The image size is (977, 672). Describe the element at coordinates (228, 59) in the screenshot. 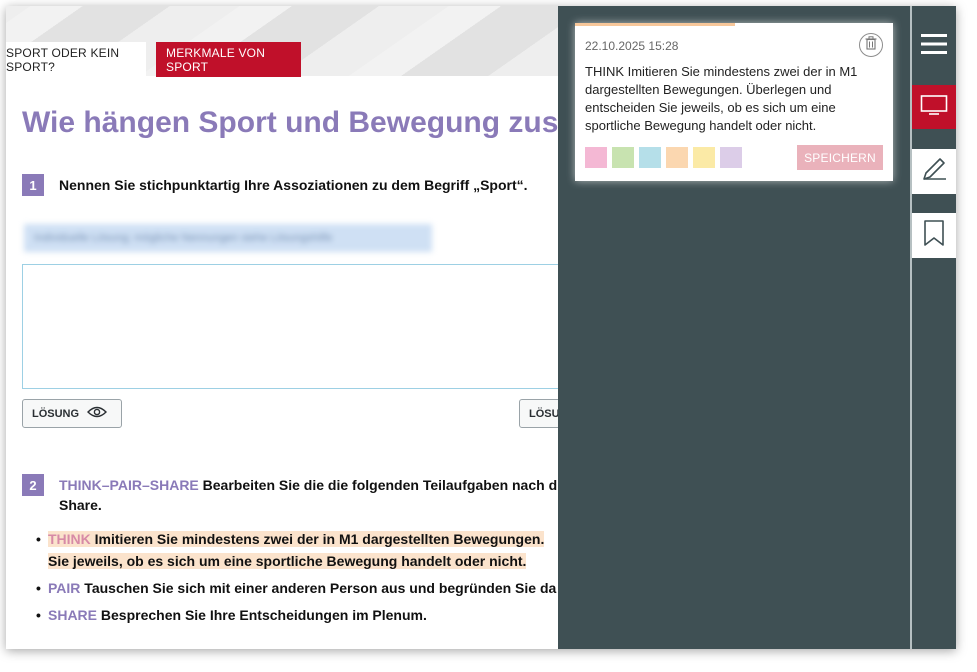

I see `tab-merkmale-von-sport: MERKMALE VON SPORT` at that location.